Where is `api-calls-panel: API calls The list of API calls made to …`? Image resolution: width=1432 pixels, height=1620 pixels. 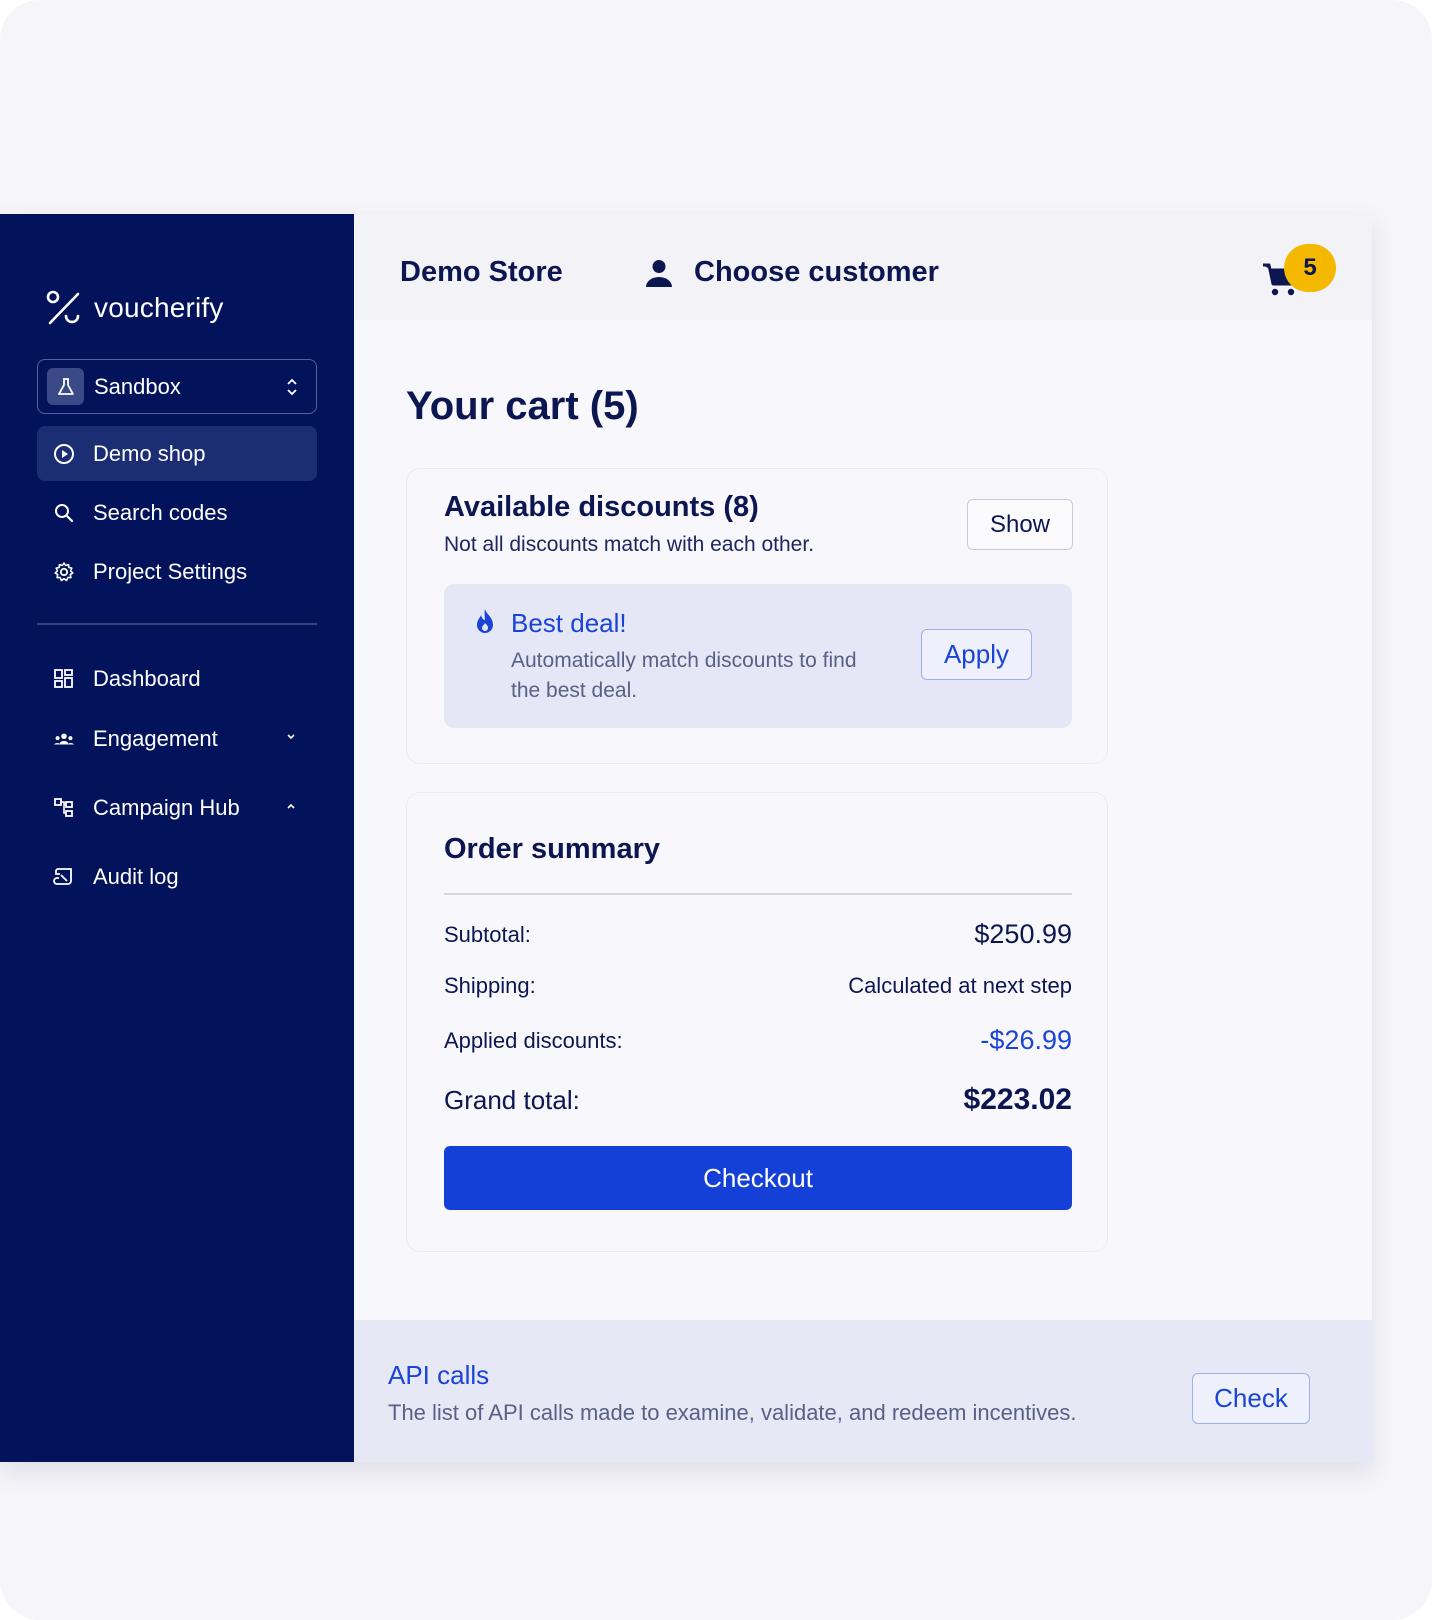 api-calls-panel: API calls The list of API calls made to … is located at coordinates (863, 1391).